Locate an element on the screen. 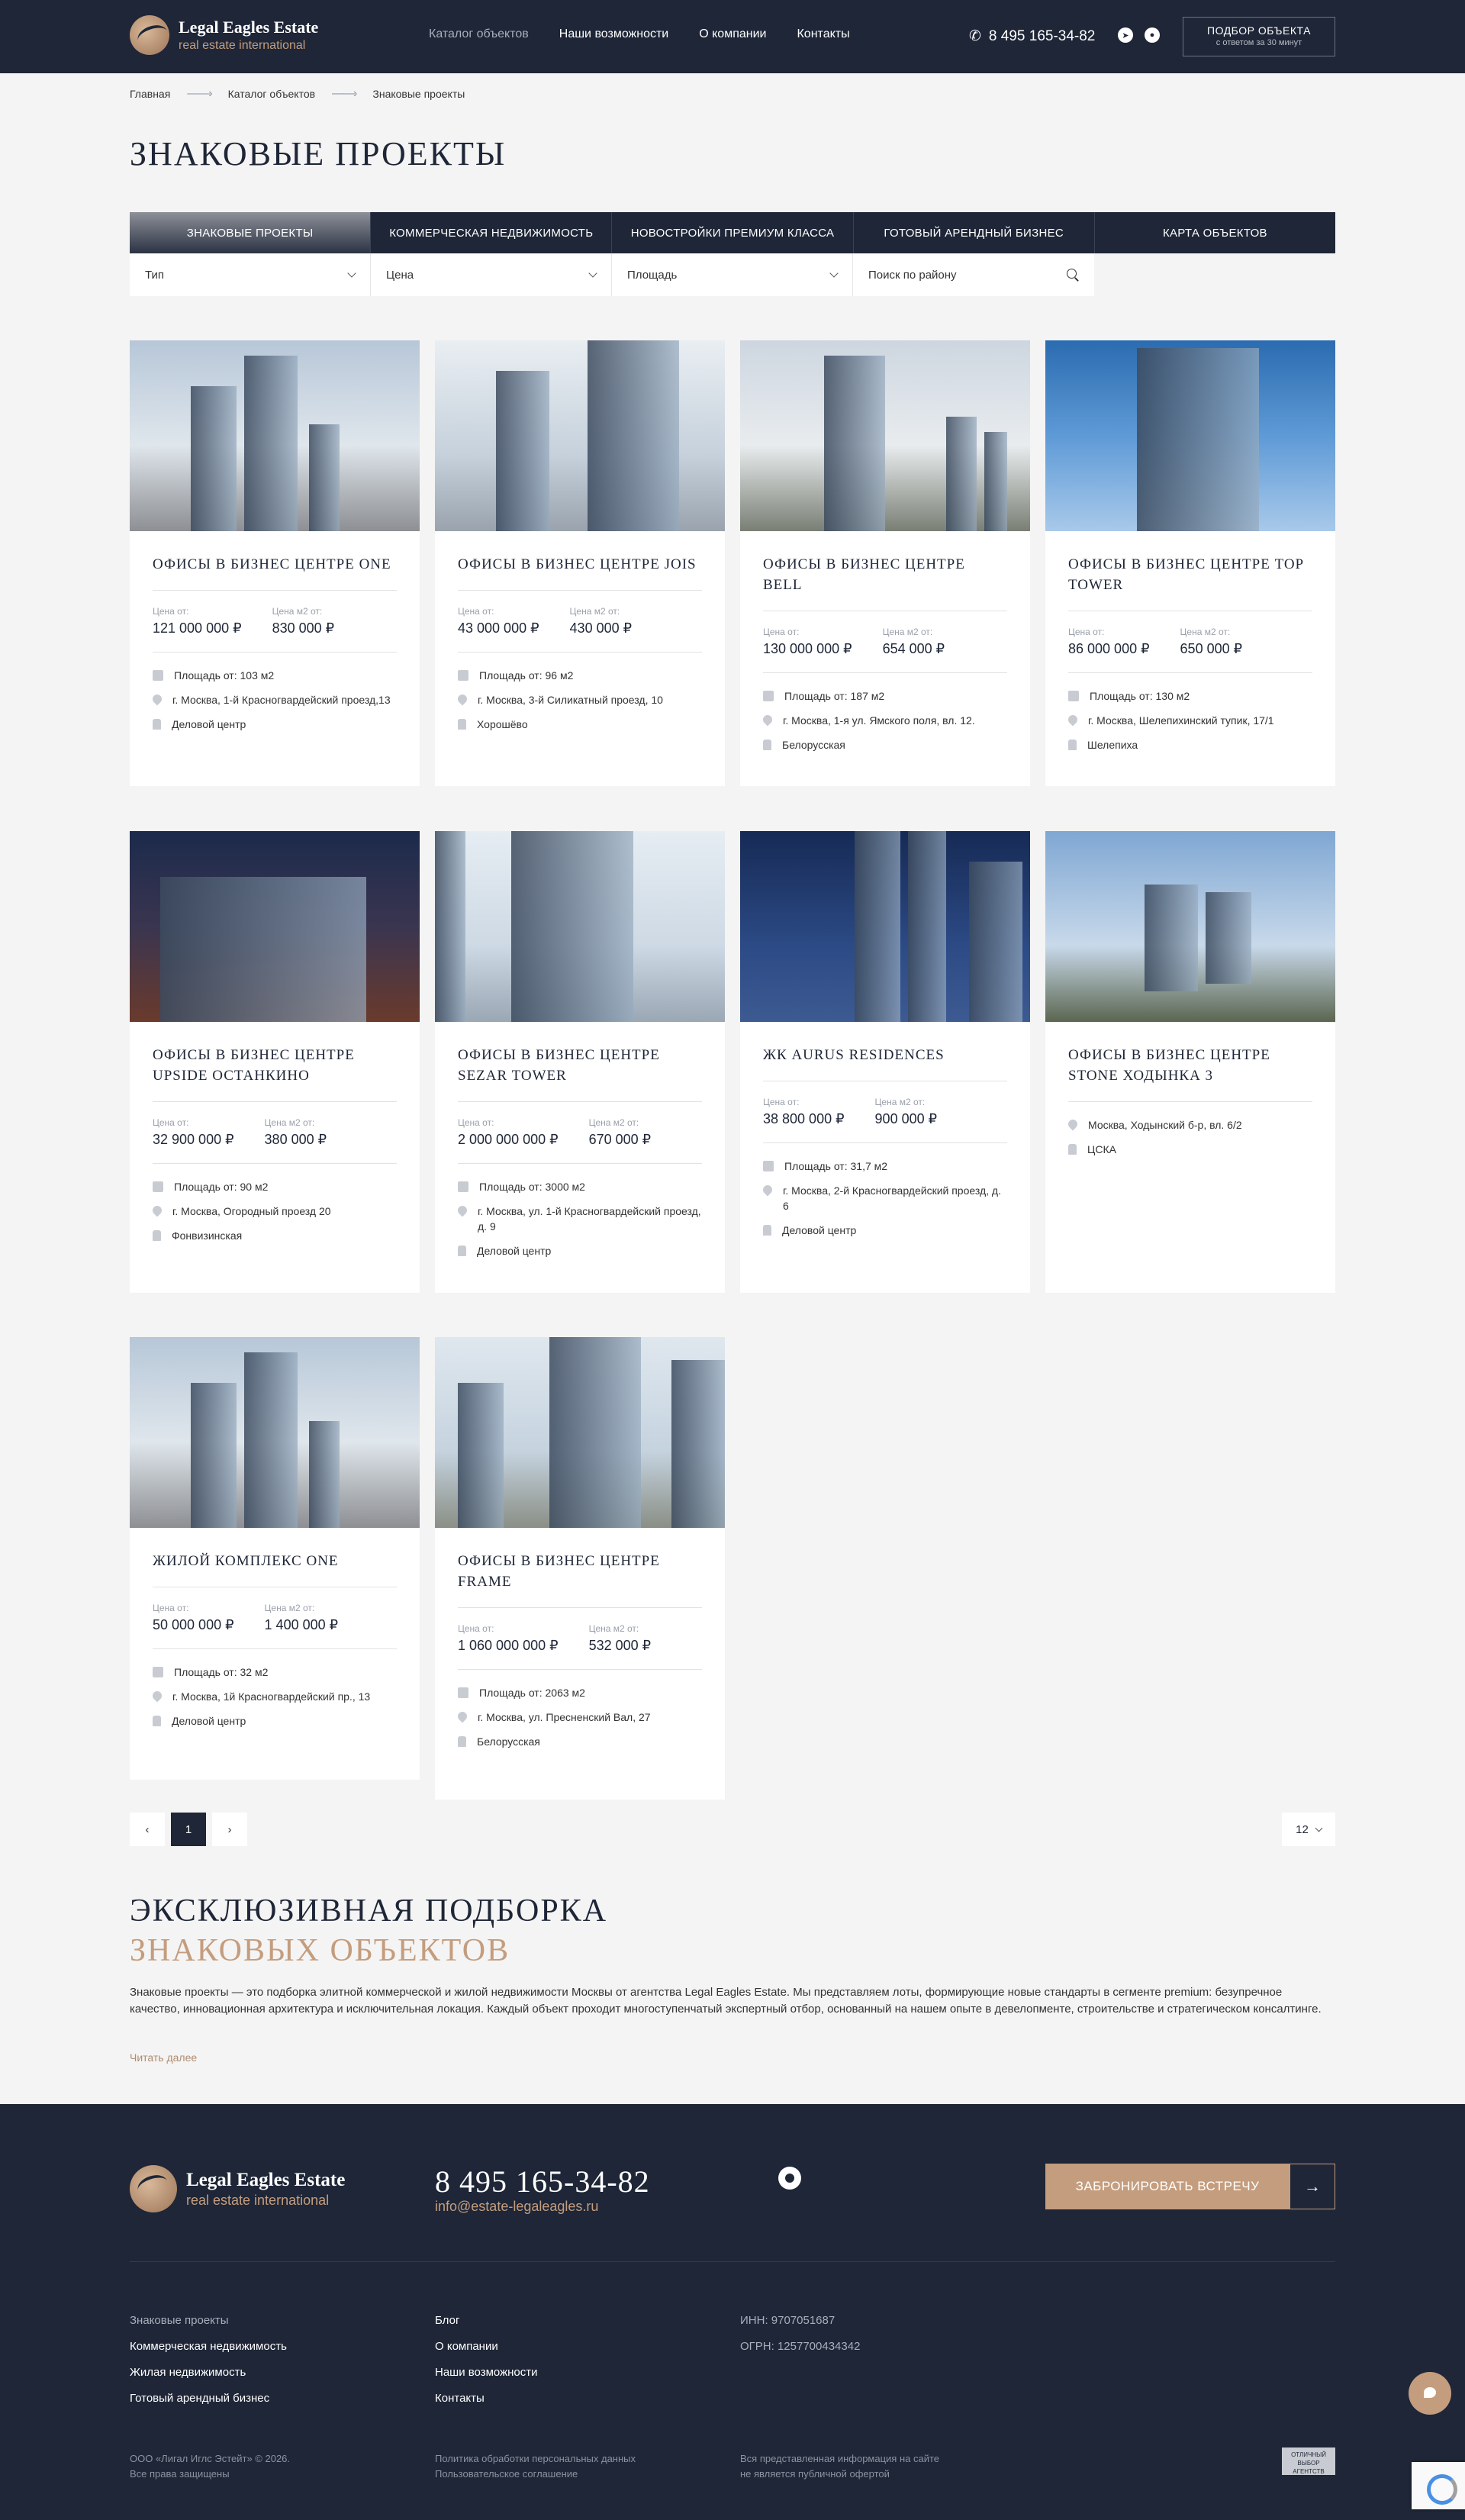 The height and width of the screenshot is (2520, 1465). card-title: ЖИЛОЙ КОМПЛЕКС ONE is located at coordinates (275, 1569).